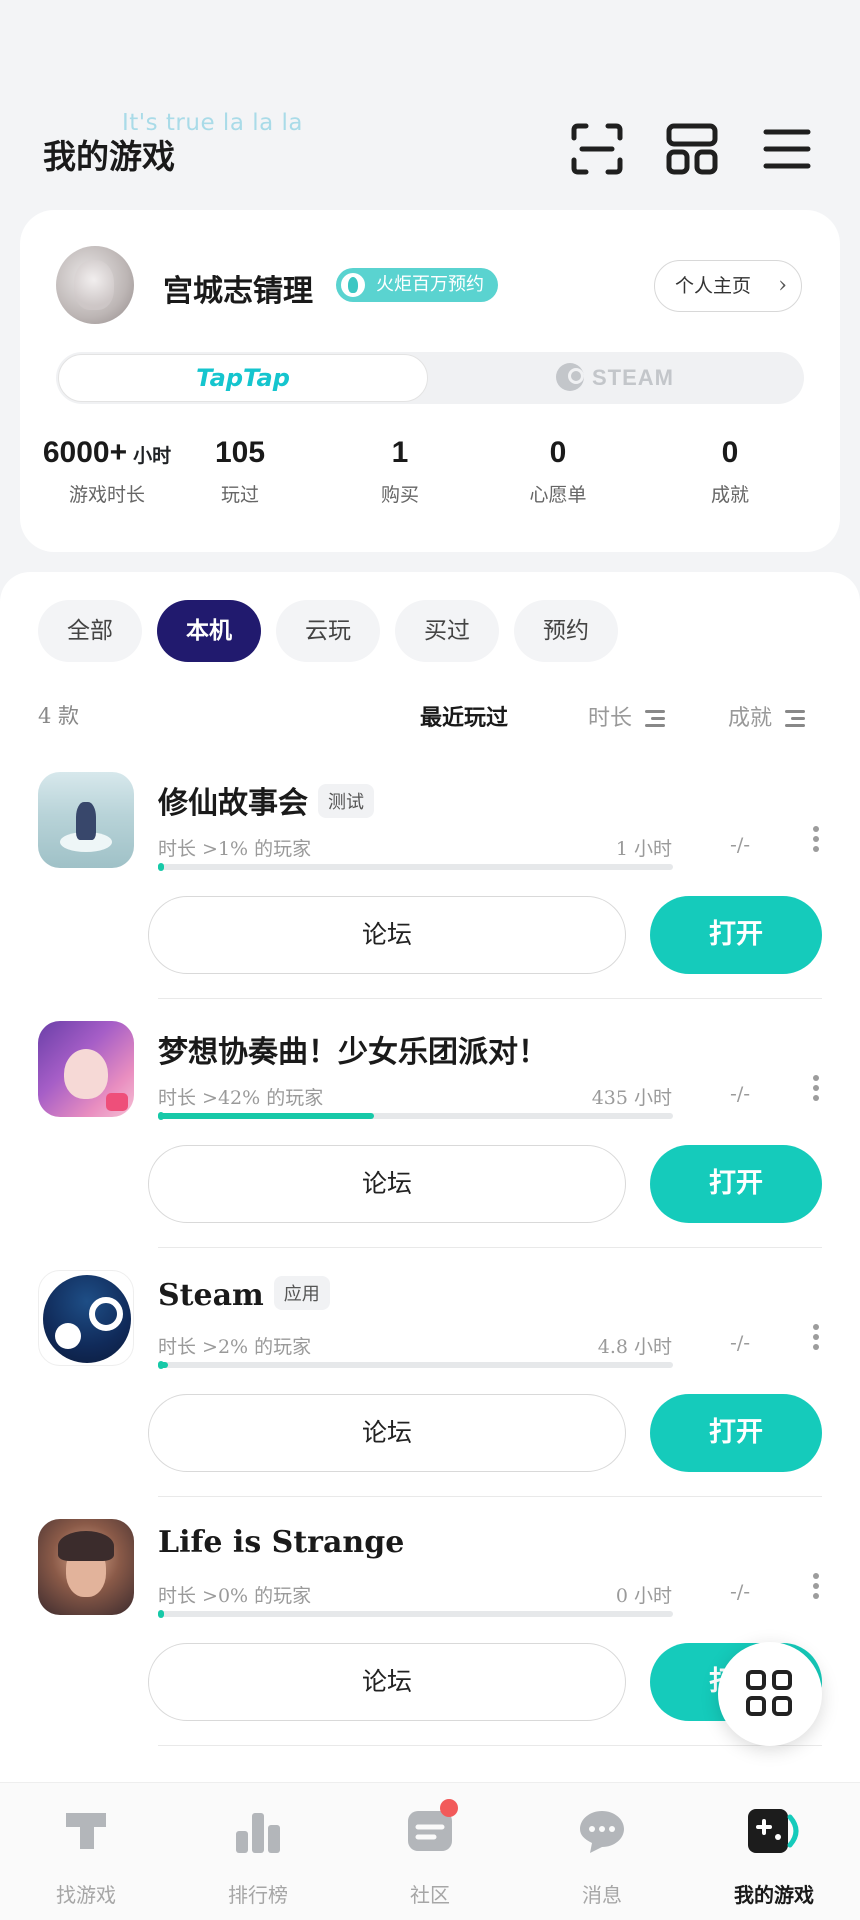 This screenshot has width=860, height=1920. What do you see at coordinates (774, 1895) in the screenshot?
I see `nav-label: 我的游戏` at bounding box center [774, 1895].